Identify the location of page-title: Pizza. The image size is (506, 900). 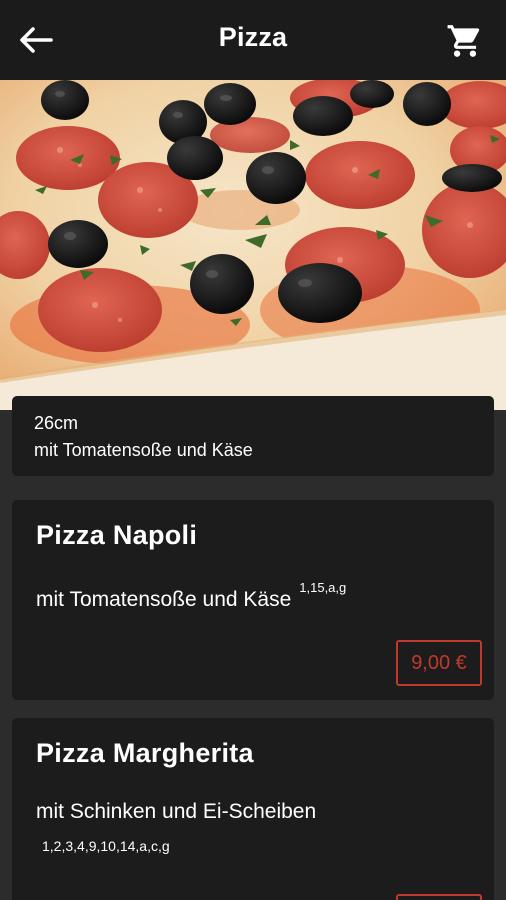
(253, 37).